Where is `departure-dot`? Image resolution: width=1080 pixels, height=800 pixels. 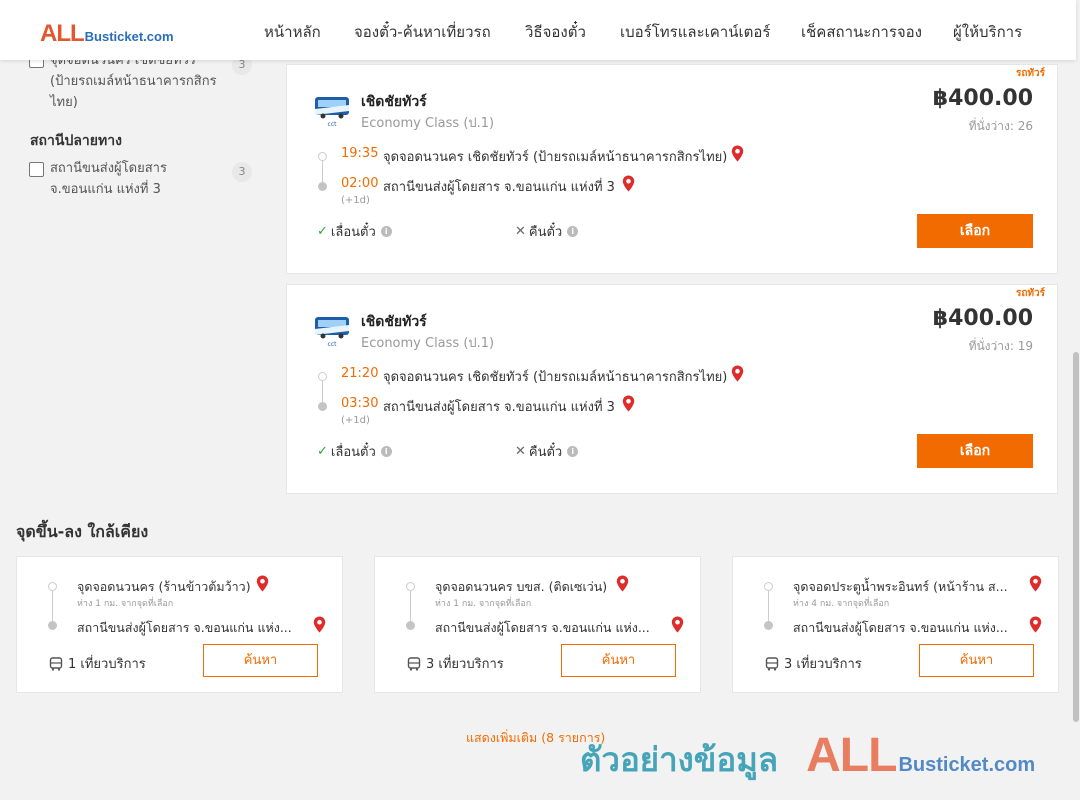
departure-dot is located at coordinates (322, 156).